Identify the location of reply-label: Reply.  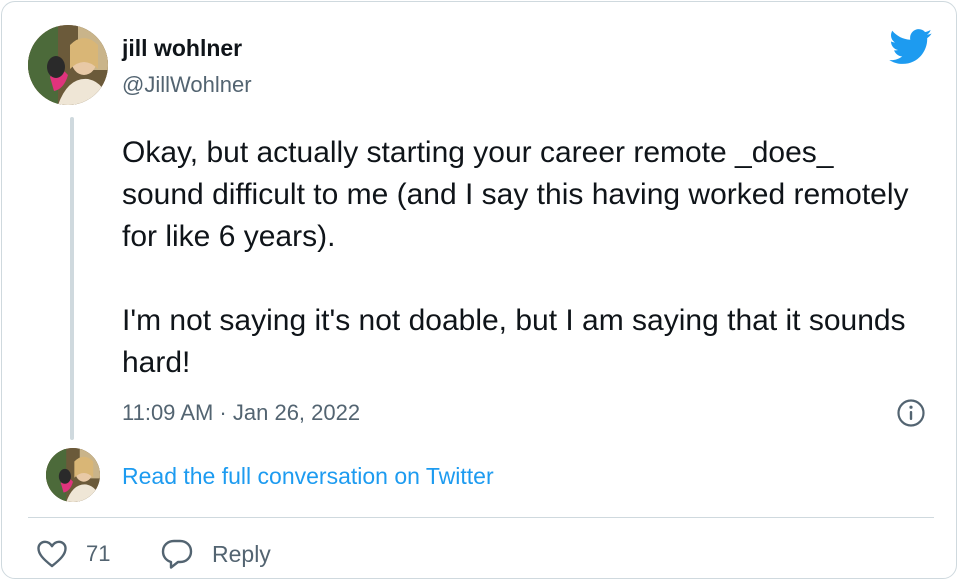
(241, 553).